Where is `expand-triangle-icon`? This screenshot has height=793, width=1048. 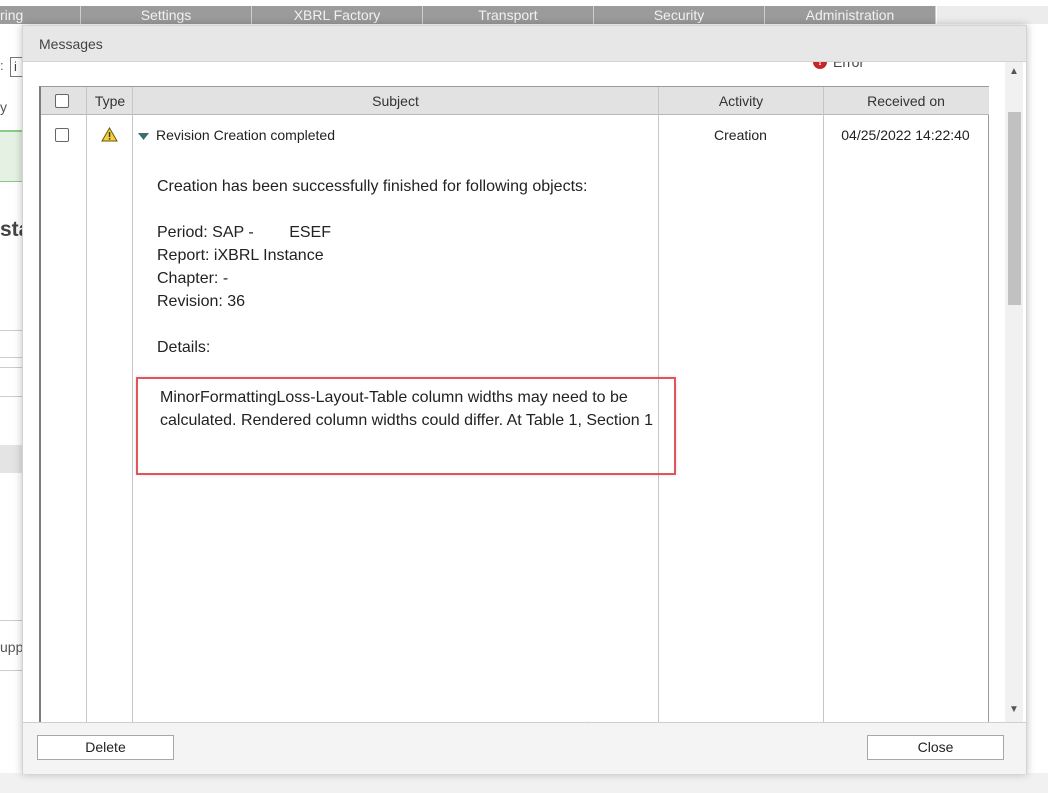
expand-triangle-icon is located at coordinates (143, 136).